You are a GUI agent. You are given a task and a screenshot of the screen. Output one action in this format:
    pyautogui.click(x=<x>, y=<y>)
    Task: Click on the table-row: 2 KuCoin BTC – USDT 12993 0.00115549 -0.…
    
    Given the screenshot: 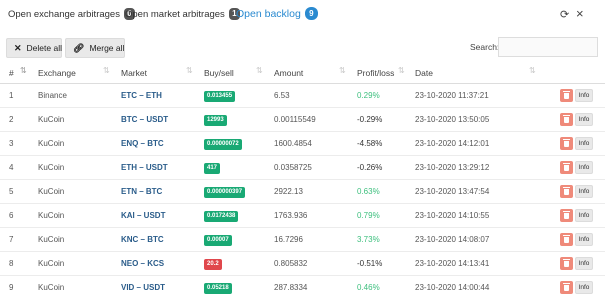 What is the action you would take?
    pyautogui.click(x=302, y=120)
    